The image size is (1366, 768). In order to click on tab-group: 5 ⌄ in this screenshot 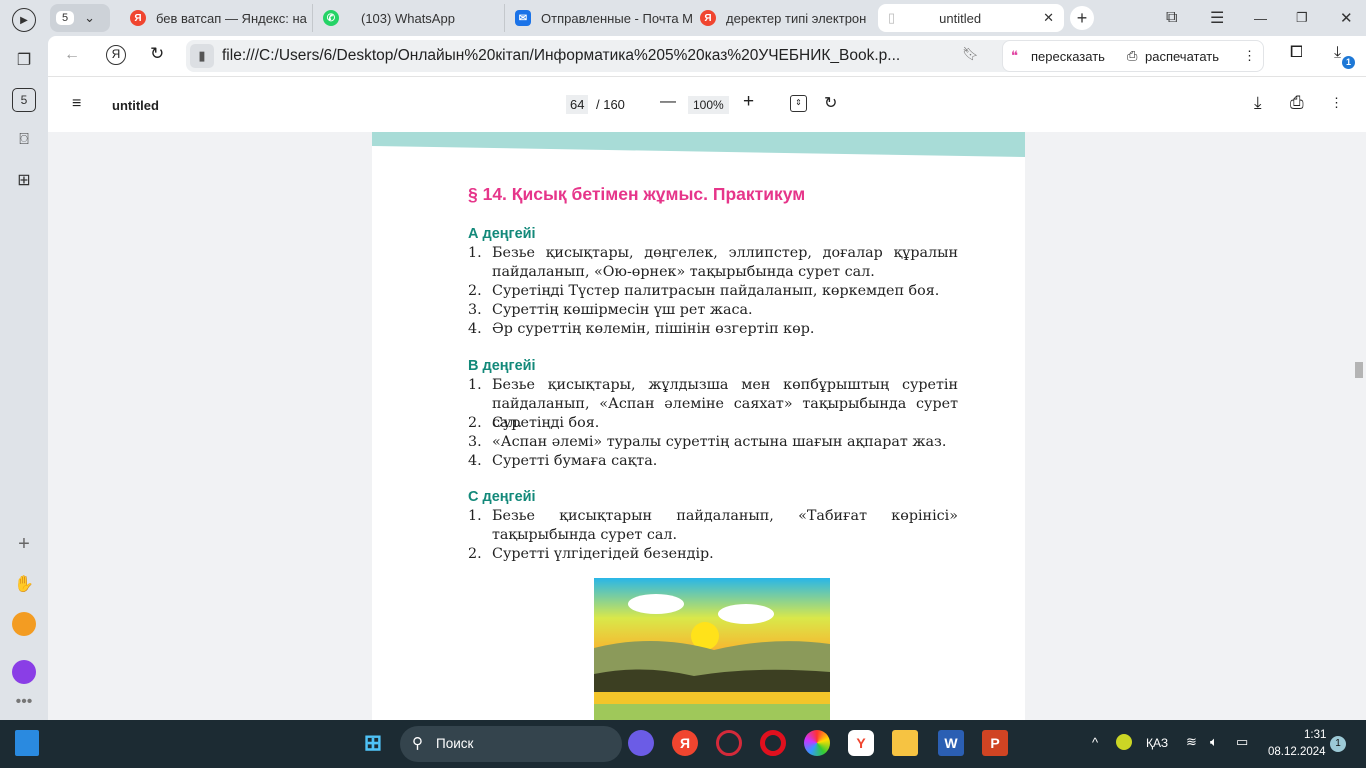, I will do `click(80, 18)`.